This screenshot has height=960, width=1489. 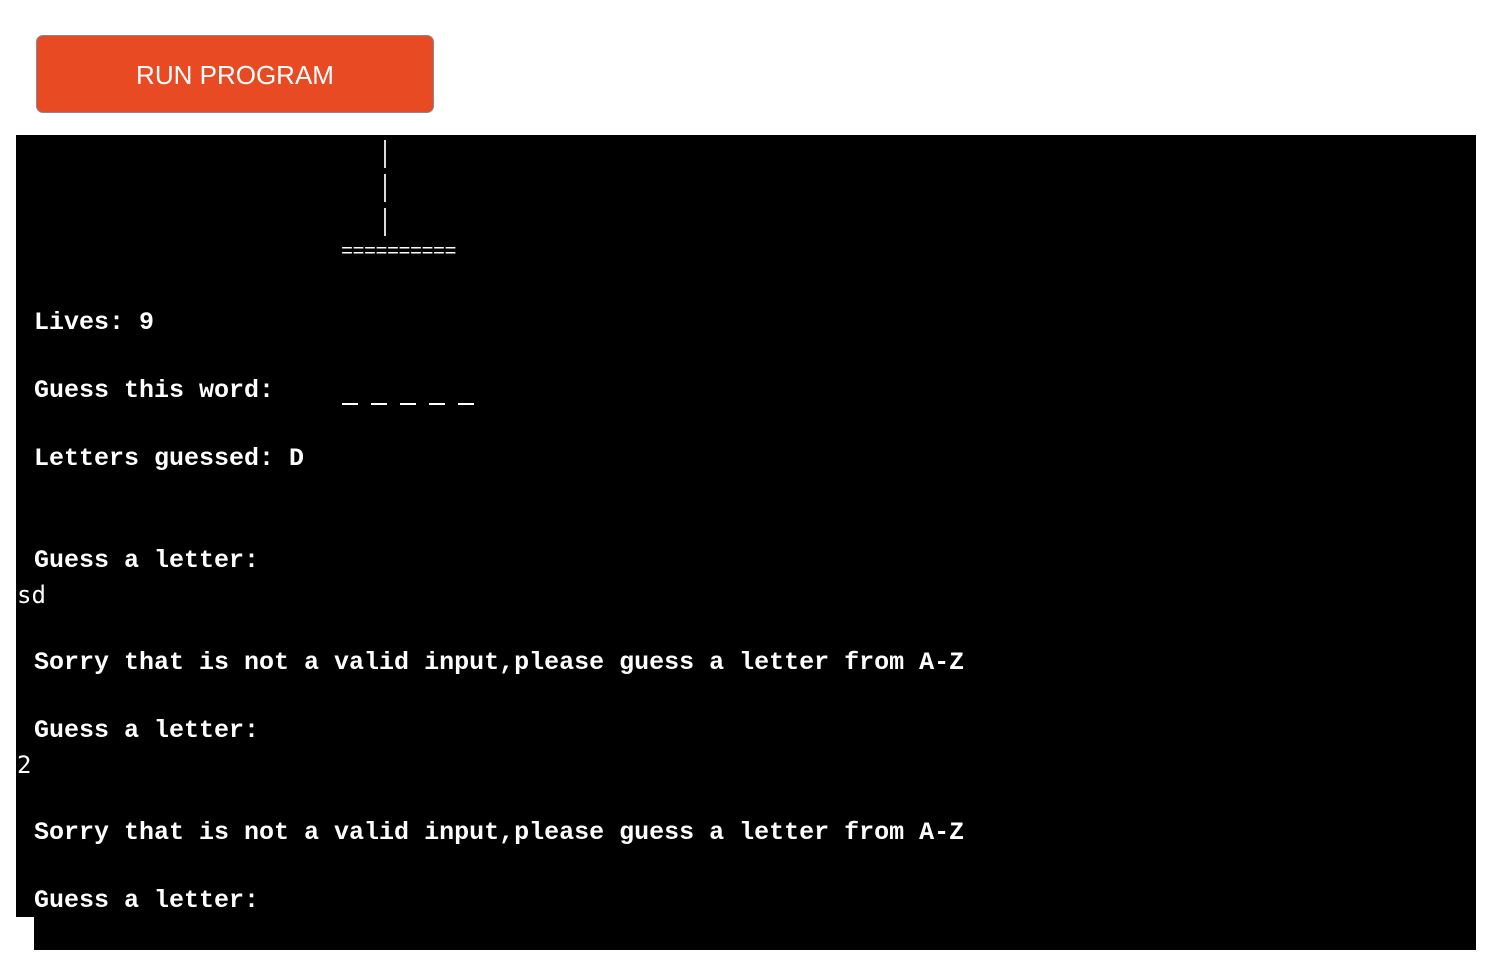 I want to click on terminal-corner-gap, so click(x=25, y=938).